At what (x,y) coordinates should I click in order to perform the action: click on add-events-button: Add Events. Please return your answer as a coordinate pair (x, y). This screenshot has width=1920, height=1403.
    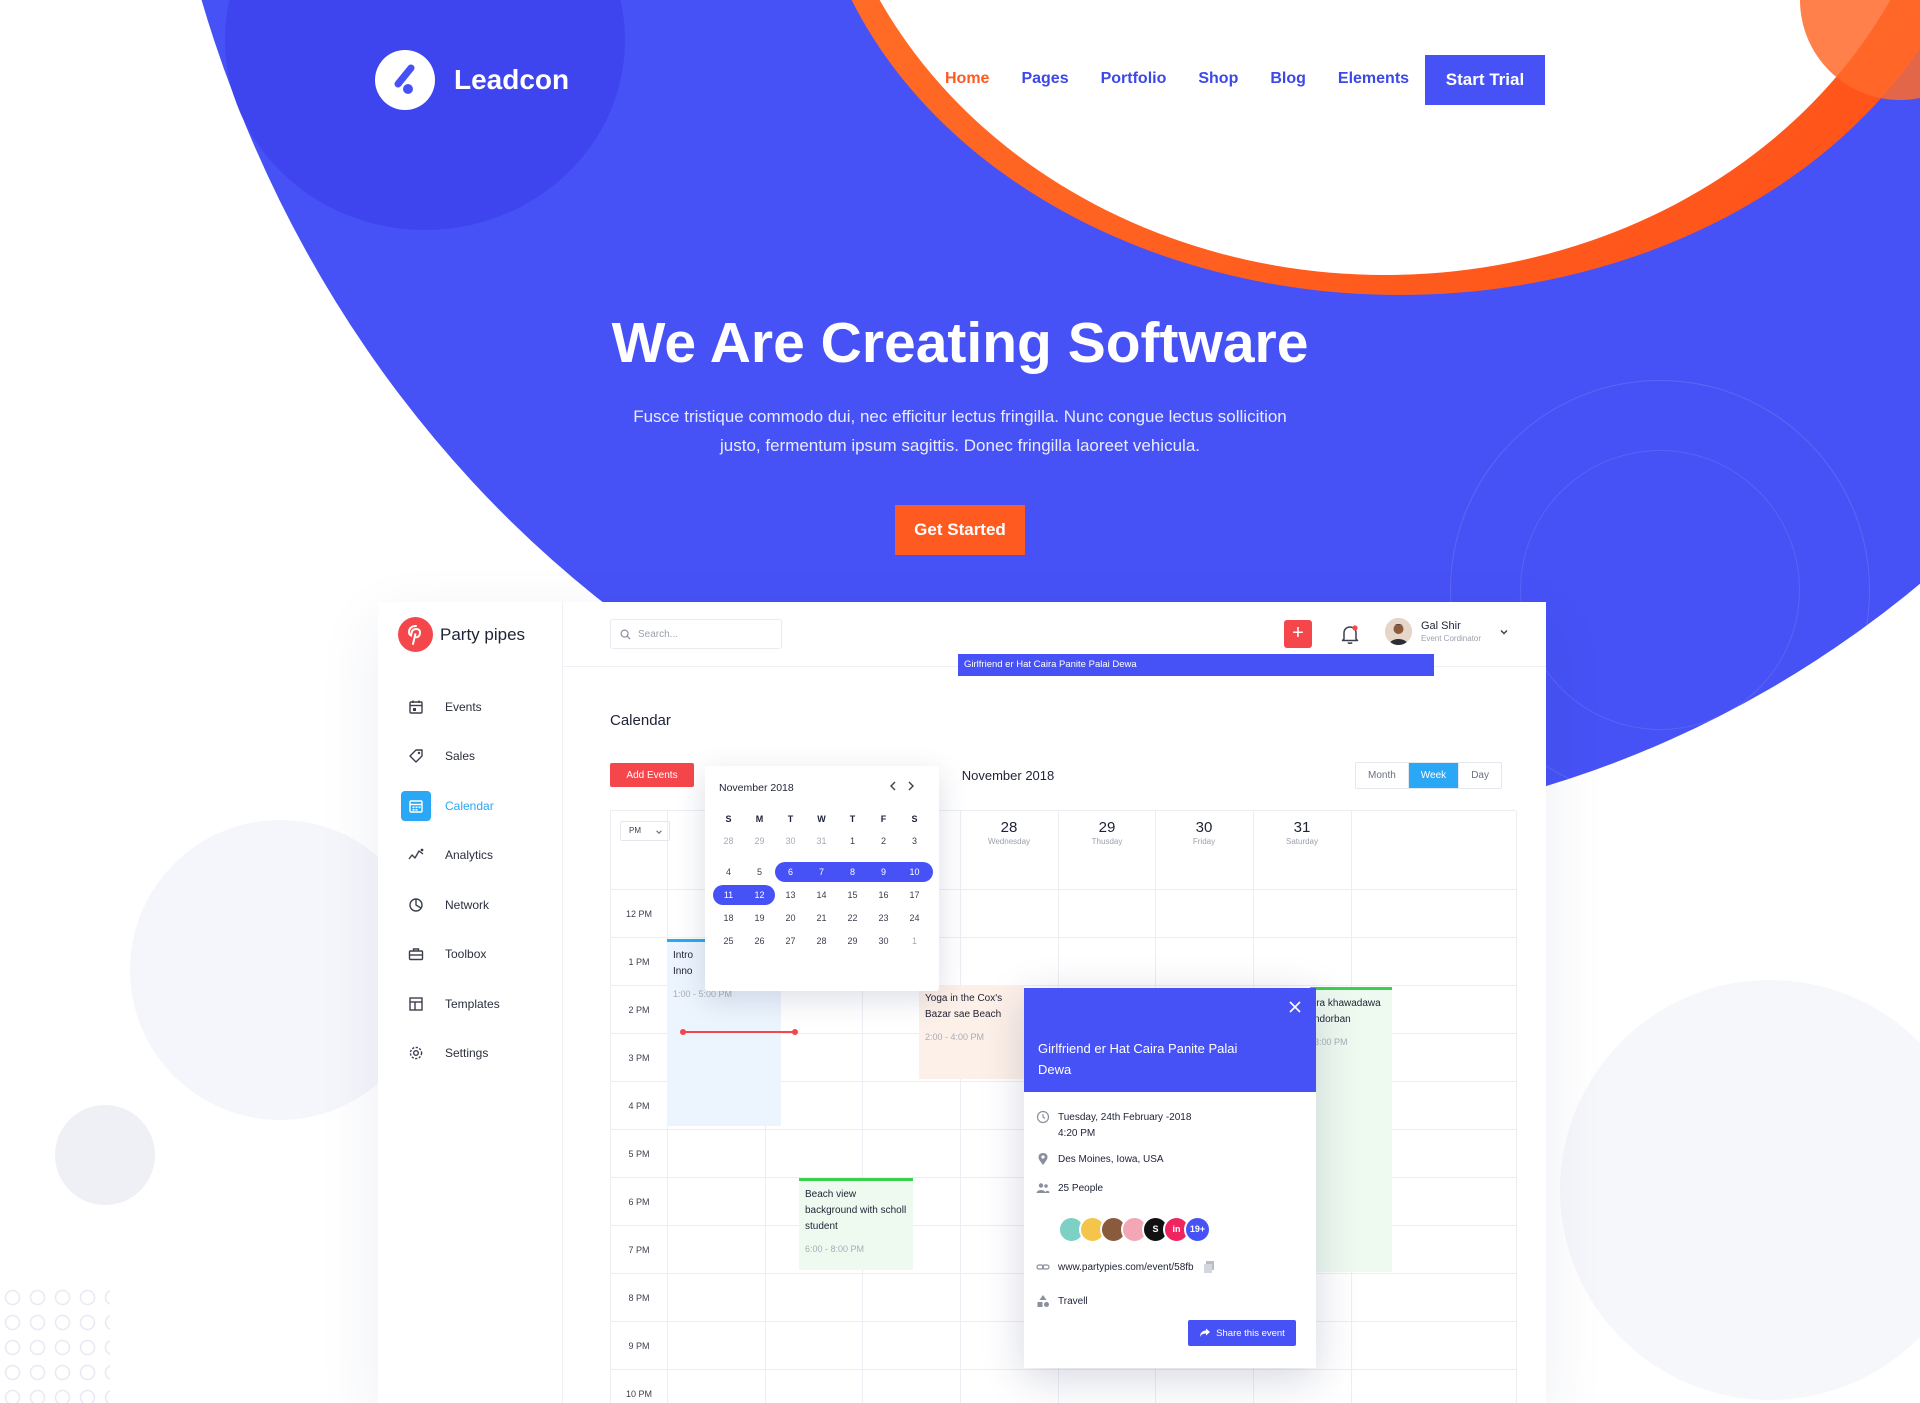
    Looking at the image, I should click on (652, 775).